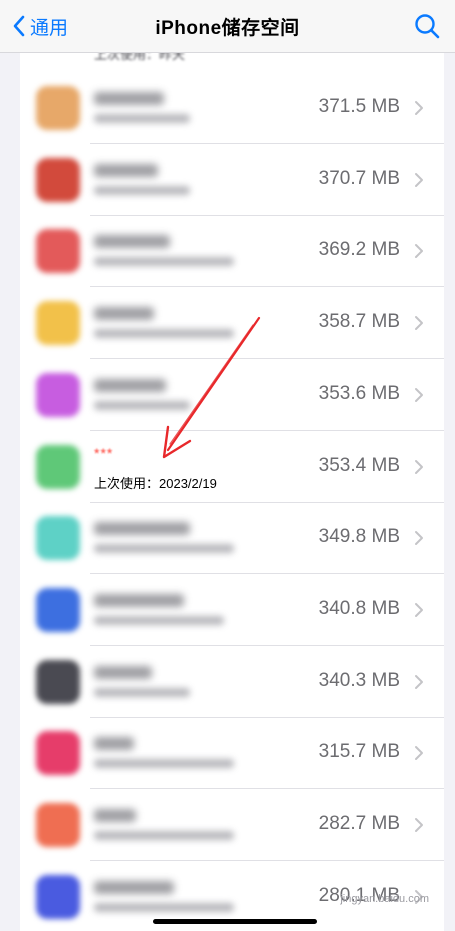 Image resolution: width=455 pixels, height=931 pixels. Describe the element at coordinates (232, 753) in the screenshot. I see `app-row: 315.7 MB` at that location.